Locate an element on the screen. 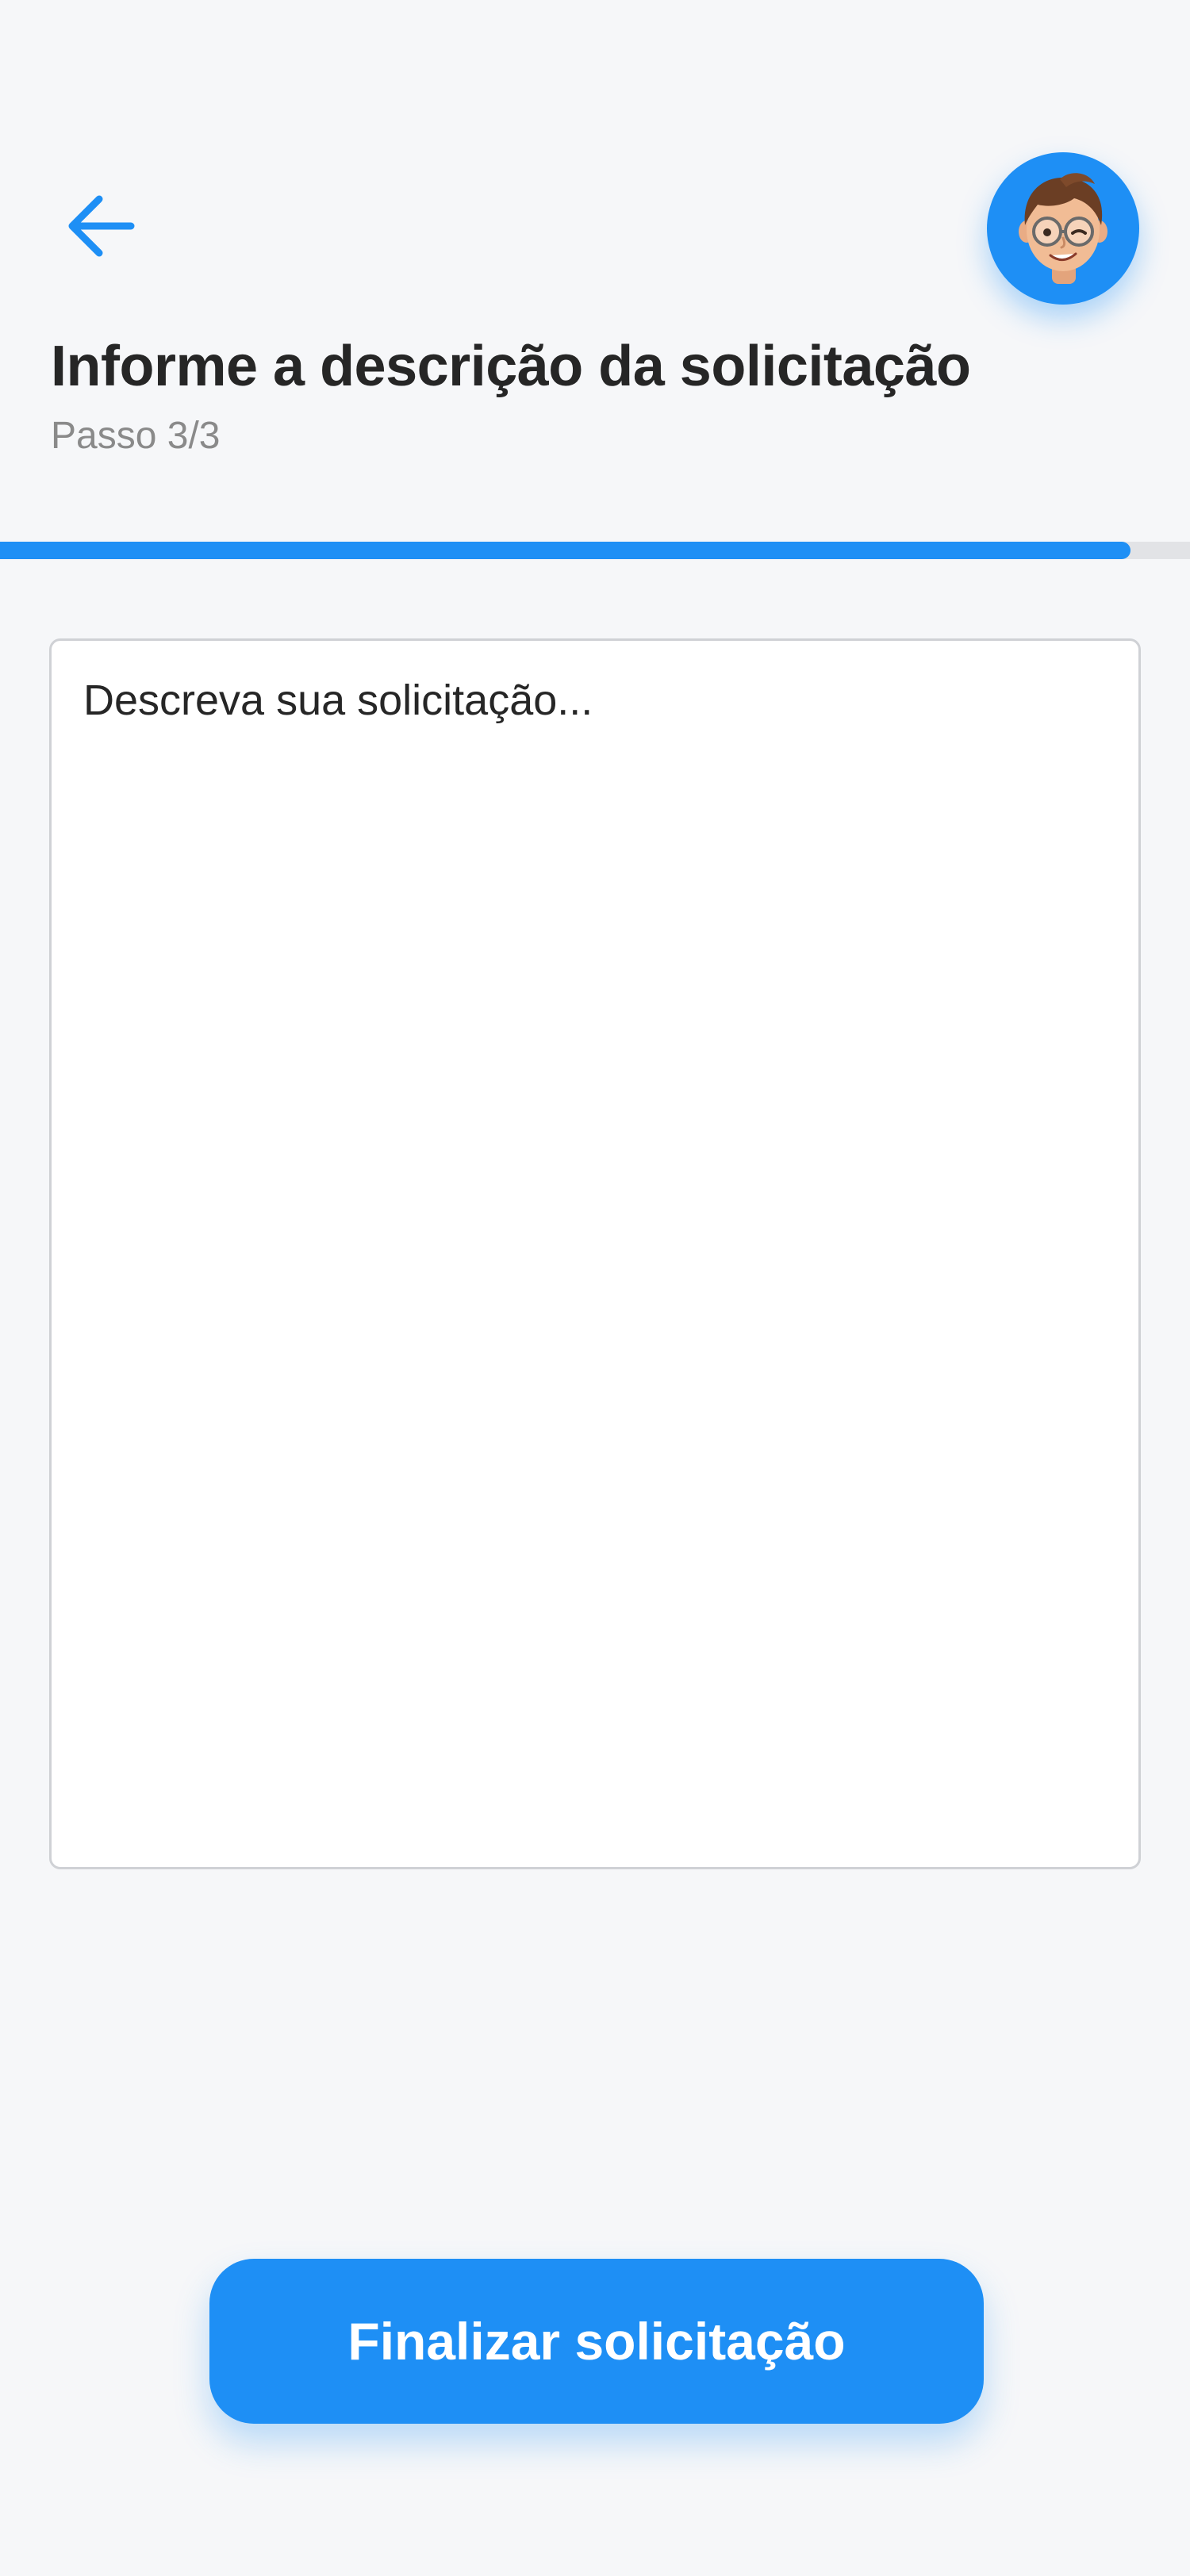 This screenshot has height=2576, width=1190. memoji-avatar-icon is located at coordinates (1063, 229).